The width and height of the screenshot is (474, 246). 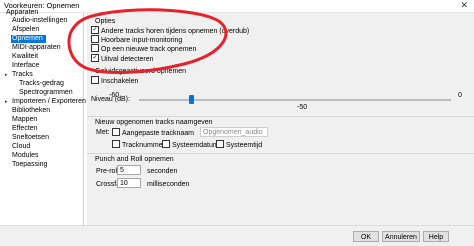 I want to click on custom-name-input: Opgenomen_audio, so click(x=234, y=132).